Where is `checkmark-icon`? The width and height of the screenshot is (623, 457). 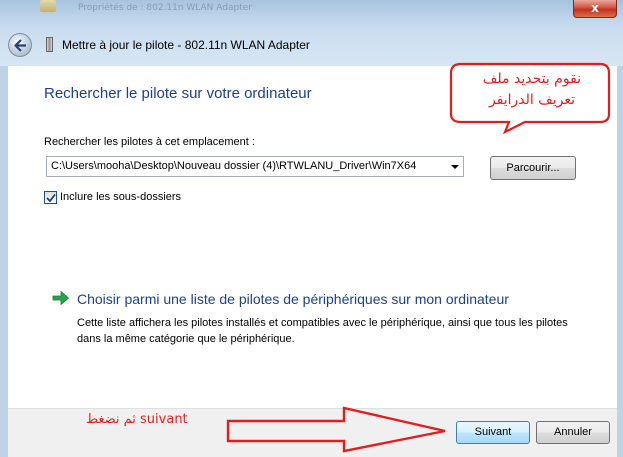
checkmark-icon is located at coordinates (51, 198).